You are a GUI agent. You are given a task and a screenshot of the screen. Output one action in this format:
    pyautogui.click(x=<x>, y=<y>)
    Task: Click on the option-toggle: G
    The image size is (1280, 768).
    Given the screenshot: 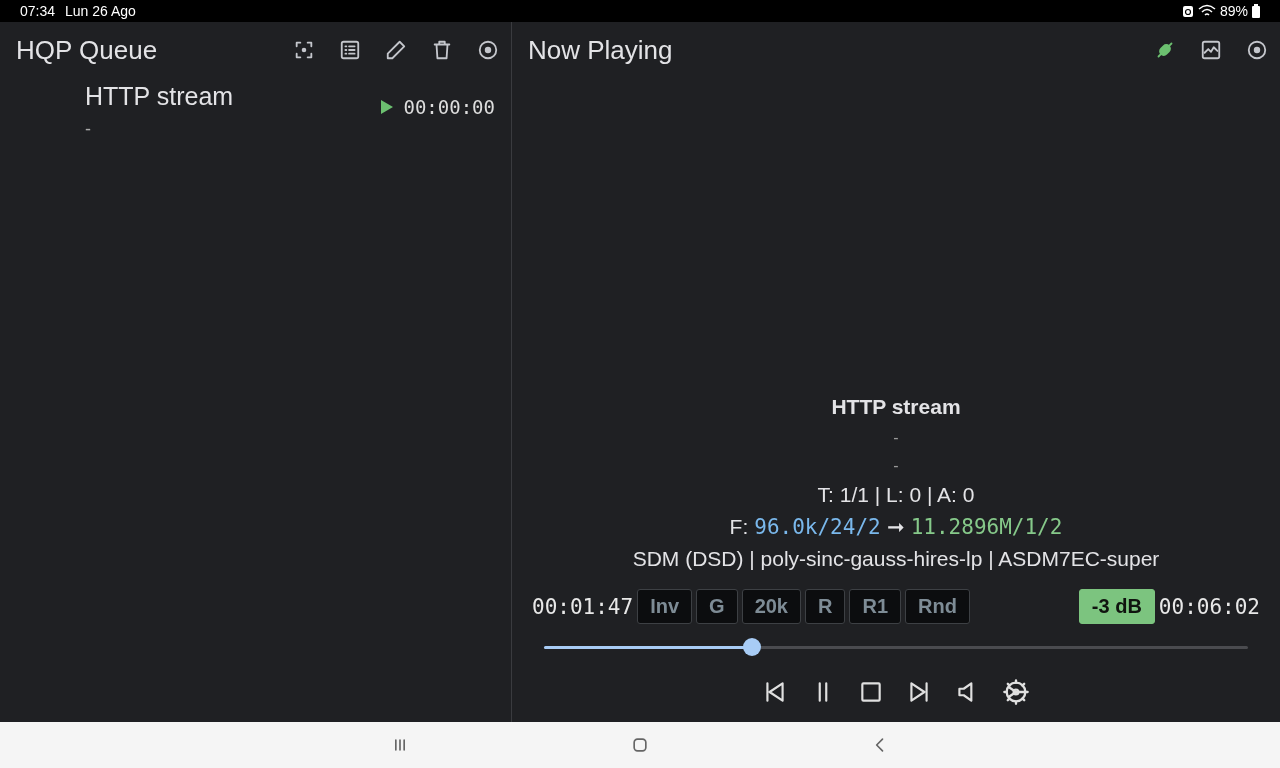 What is the action you would take?
    pyautogui.click(x=717, y=606)
    